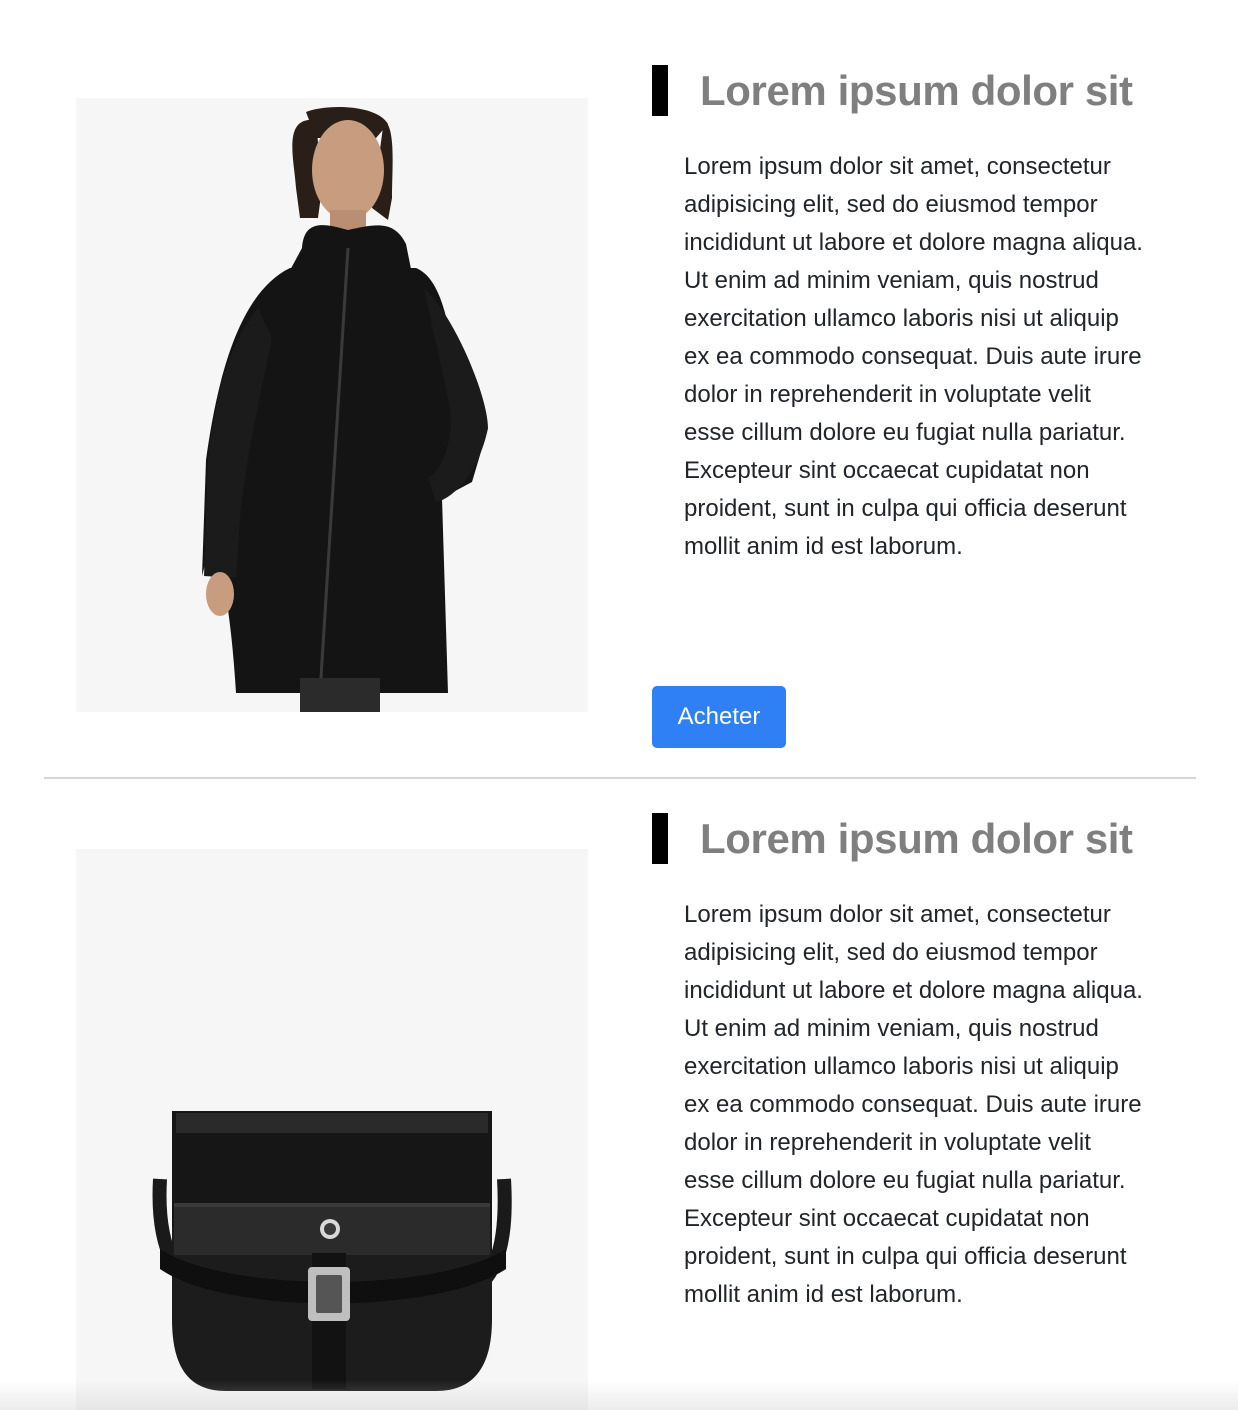  What do you see at coordinates (719, 717) in the screenshot?
I see `buy-button: Acheter` at bounding box center [719, 717].